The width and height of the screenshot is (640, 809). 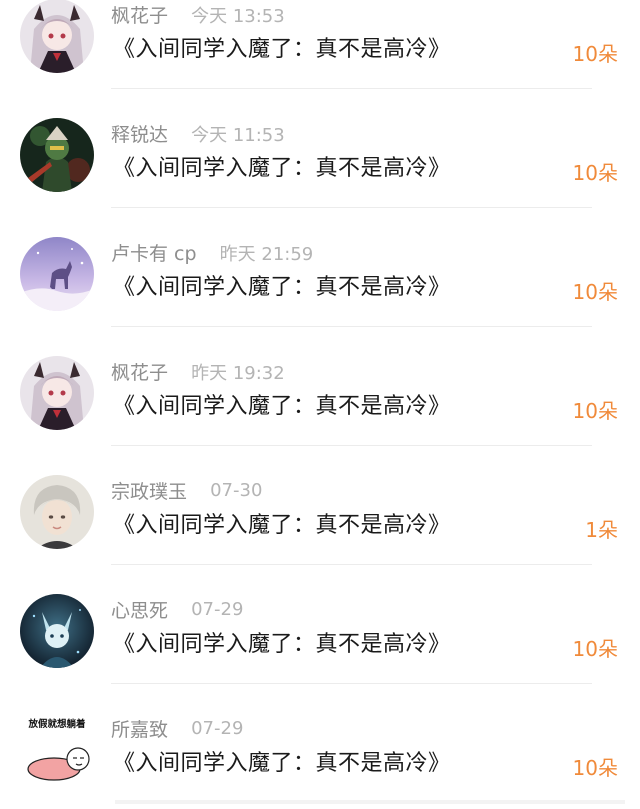 What do you see at coordinates (56, 724) in the screenshot?
I see `sticker-caption: 放假就想躺着` at bounding box center [56, 724].